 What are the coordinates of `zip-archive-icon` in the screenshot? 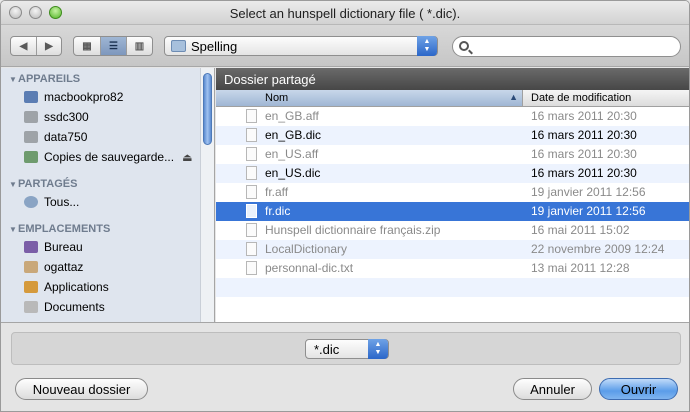 It's located at (251, 230).